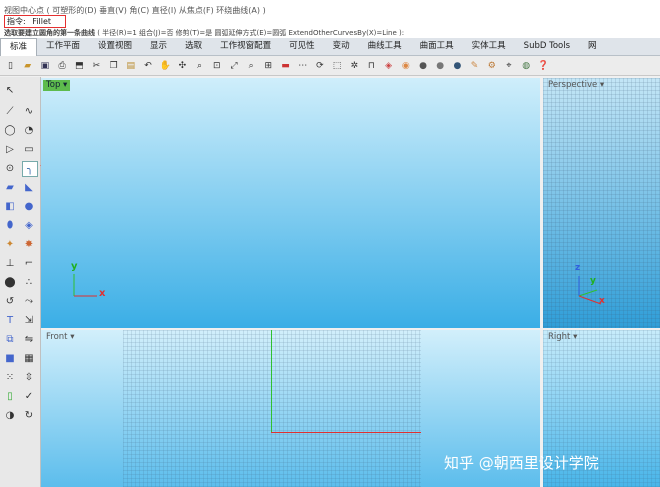 The width and height of the screenshot is (660, 487). What do you see at coordinates (148, 65) in the screenshot?
I see `undo-icon: ↶` at bounding box center [148, 65].